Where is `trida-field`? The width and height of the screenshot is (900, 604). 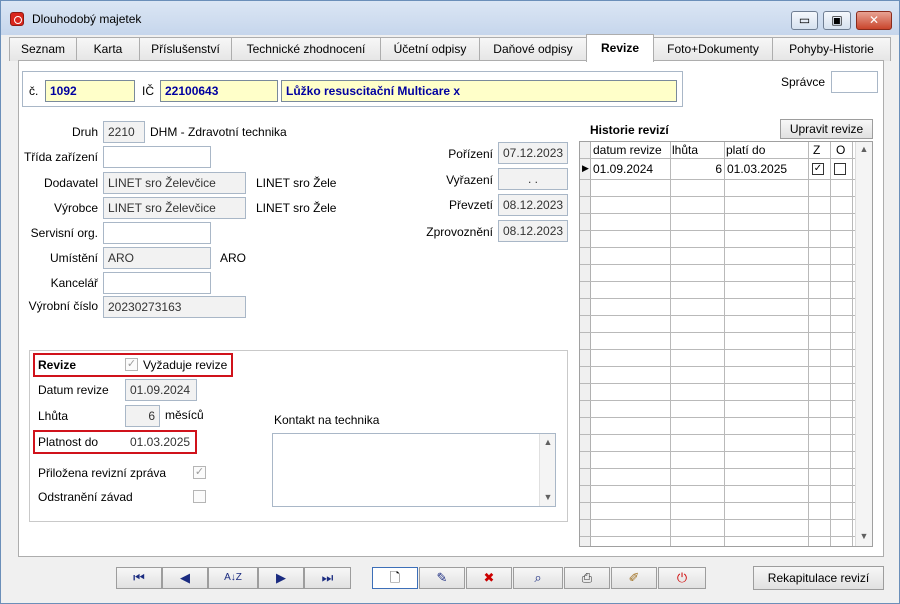 trida-field is located at coordinates (157, 157).